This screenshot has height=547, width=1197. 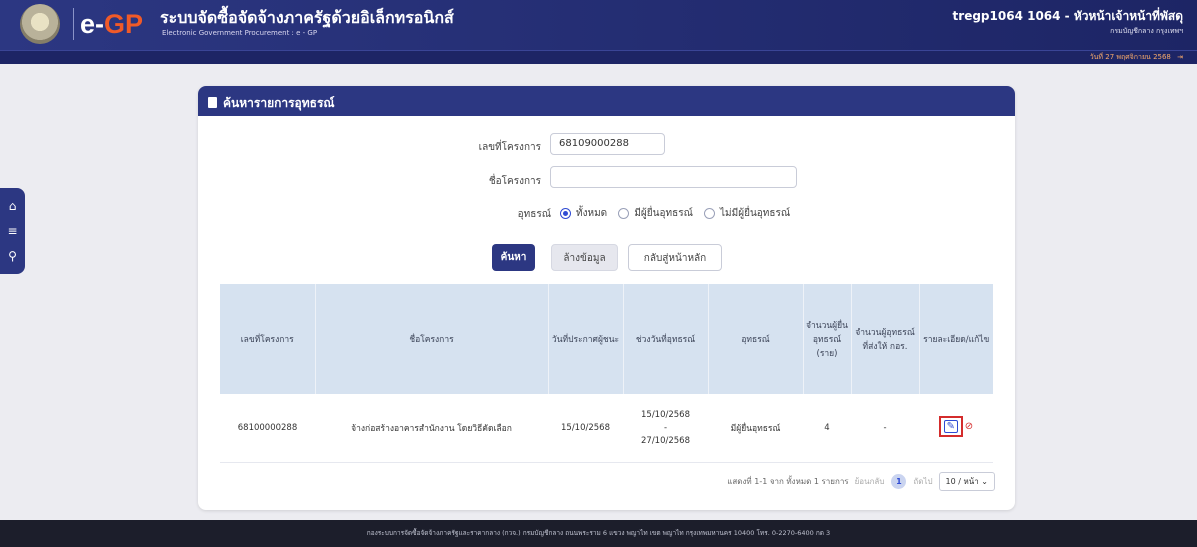 What do you see at coordinates (585, 428) in the screenshot?
I see `cell-announce-date: 15/10/2568` at bounding box center [585, 428].